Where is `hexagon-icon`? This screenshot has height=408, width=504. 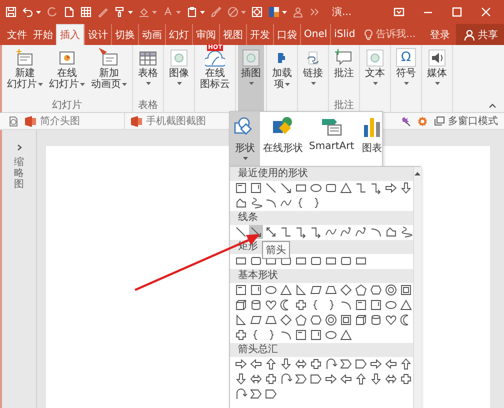
hexagon-icon is located at coordinates (315, 320).